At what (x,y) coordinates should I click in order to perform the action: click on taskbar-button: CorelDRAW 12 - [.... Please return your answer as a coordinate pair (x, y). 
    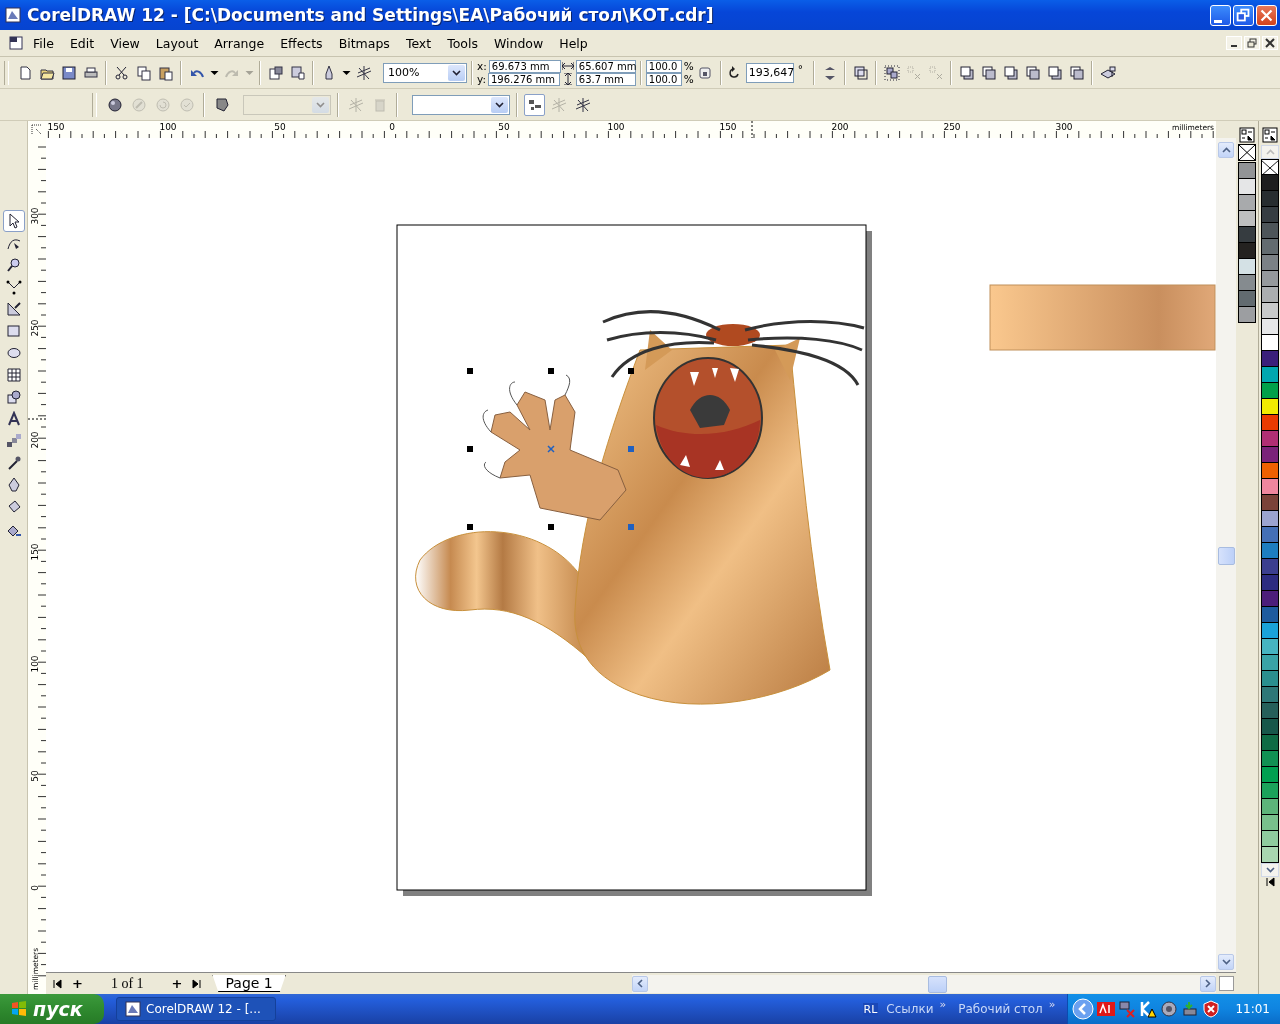
    Looking at the image, I should click on (196, 1009).